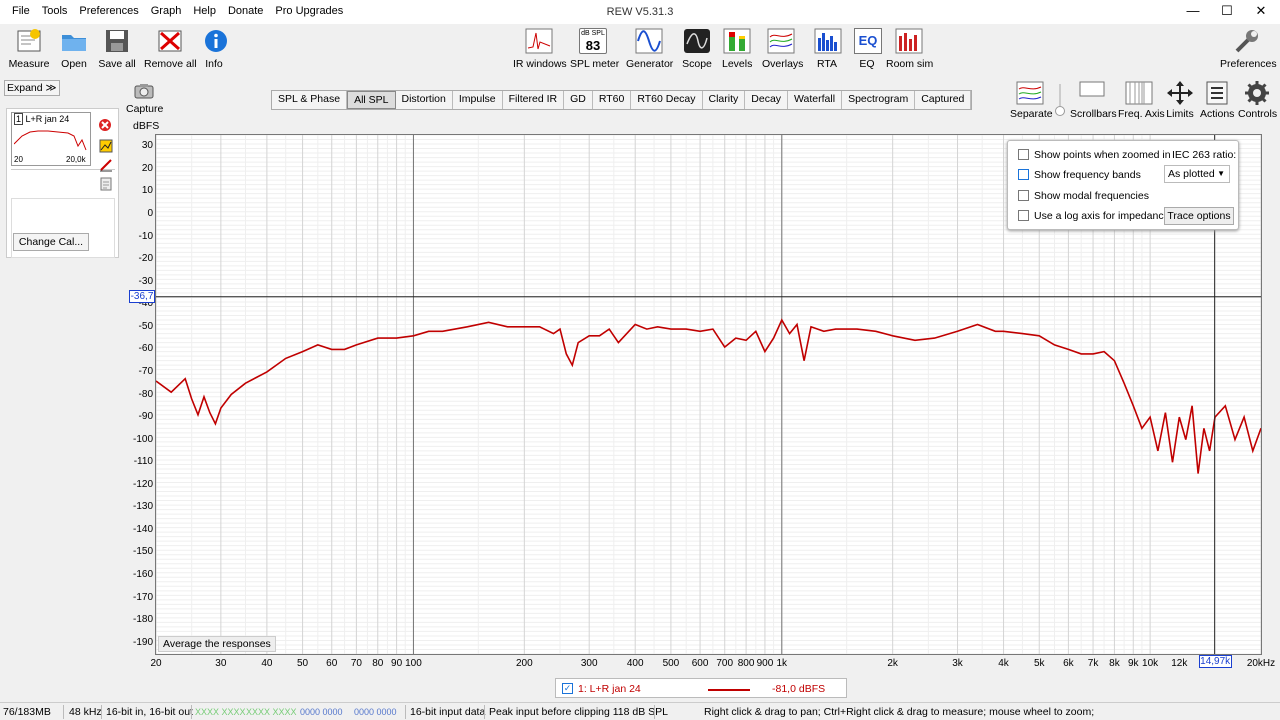 The height and width of the screenshot is (720, 1280). What do you see at coordinates (147, 191) in the screenshot?
I see `y-tick-label: 10` at bounding box center [147, 191].